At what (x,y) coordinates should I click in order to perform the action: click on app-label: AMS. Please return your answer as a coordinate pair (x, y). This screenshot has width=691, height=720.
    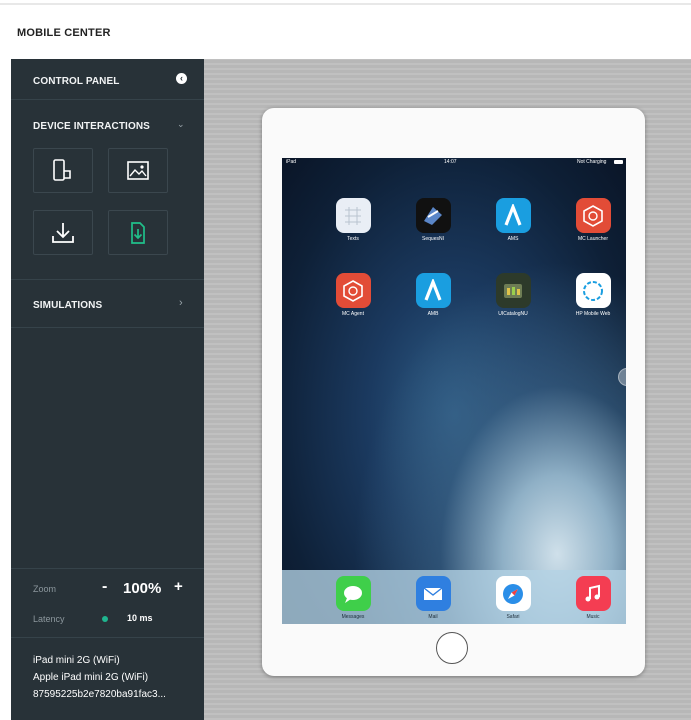
    Looking at the image, I should click on (513, 239).